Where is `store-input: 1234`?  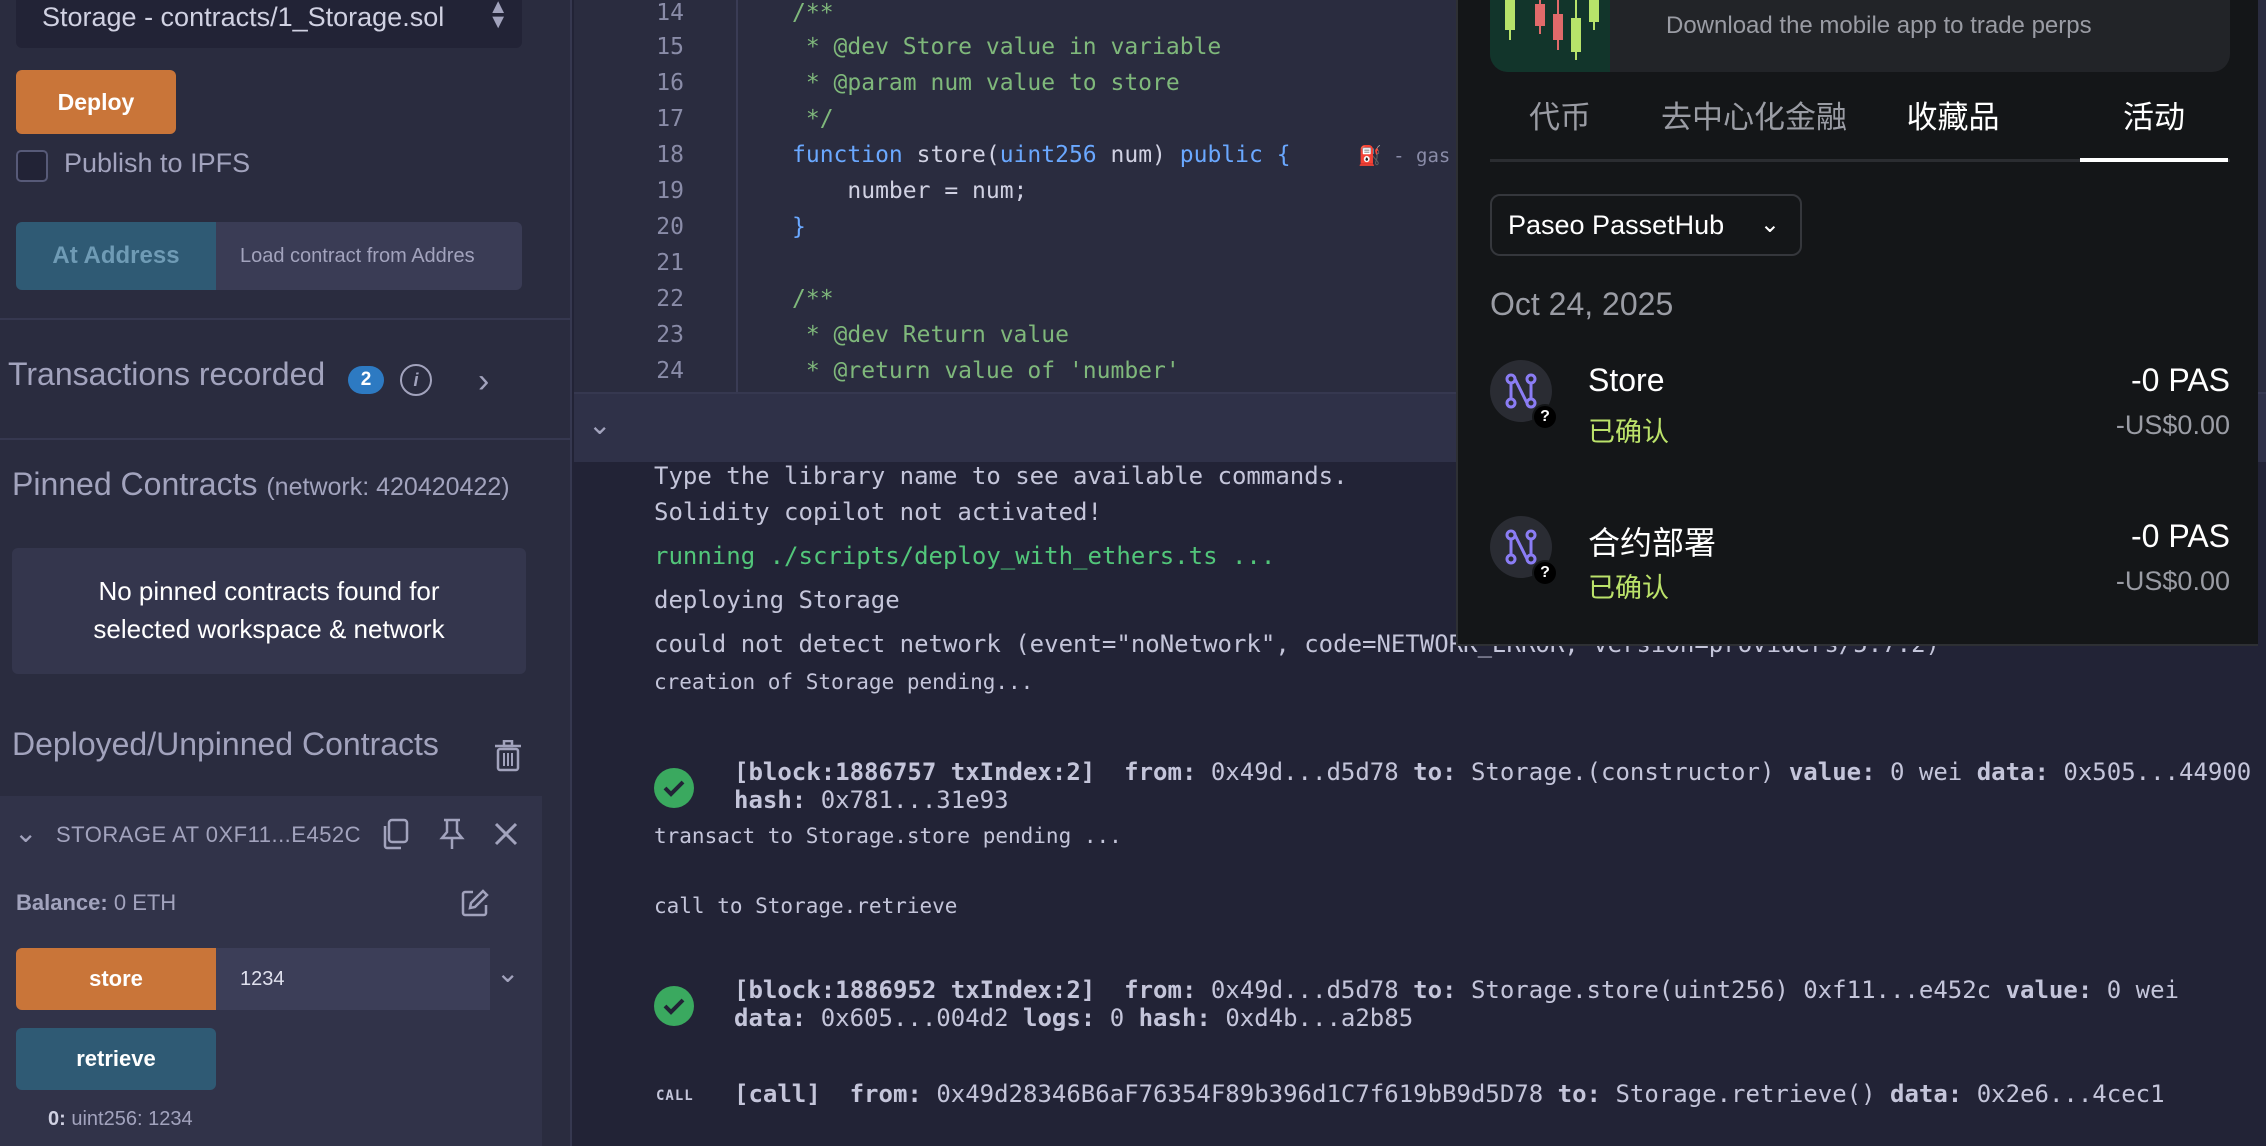
store-input: 1234 is located at coordinates (353, 979).